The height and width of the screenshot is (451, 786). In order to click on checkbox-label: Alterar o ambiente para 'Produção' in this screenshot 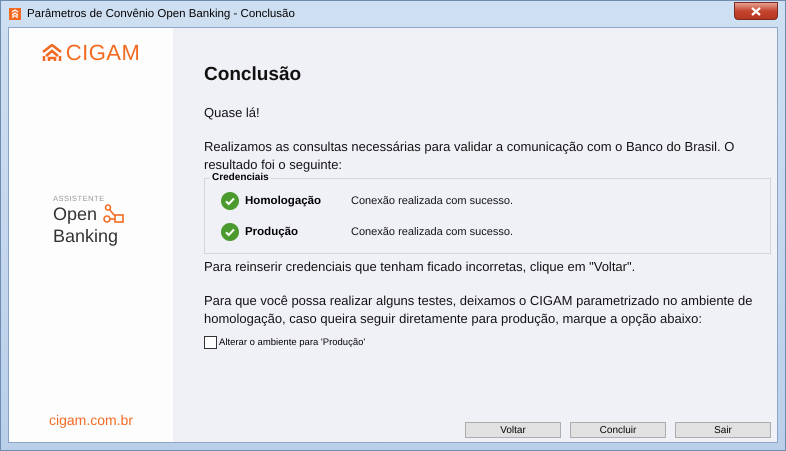, I will do `click(292, 342)`.